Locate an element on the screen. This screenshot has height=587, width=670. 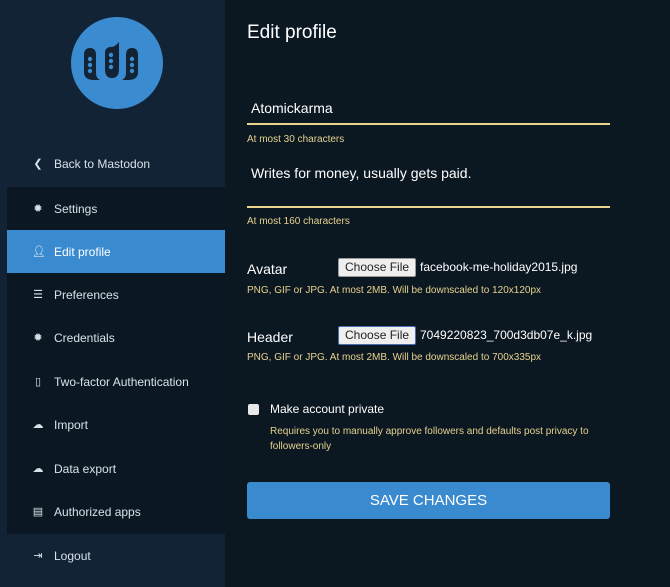
mastodon-logo is located at coordinates (117, 63).